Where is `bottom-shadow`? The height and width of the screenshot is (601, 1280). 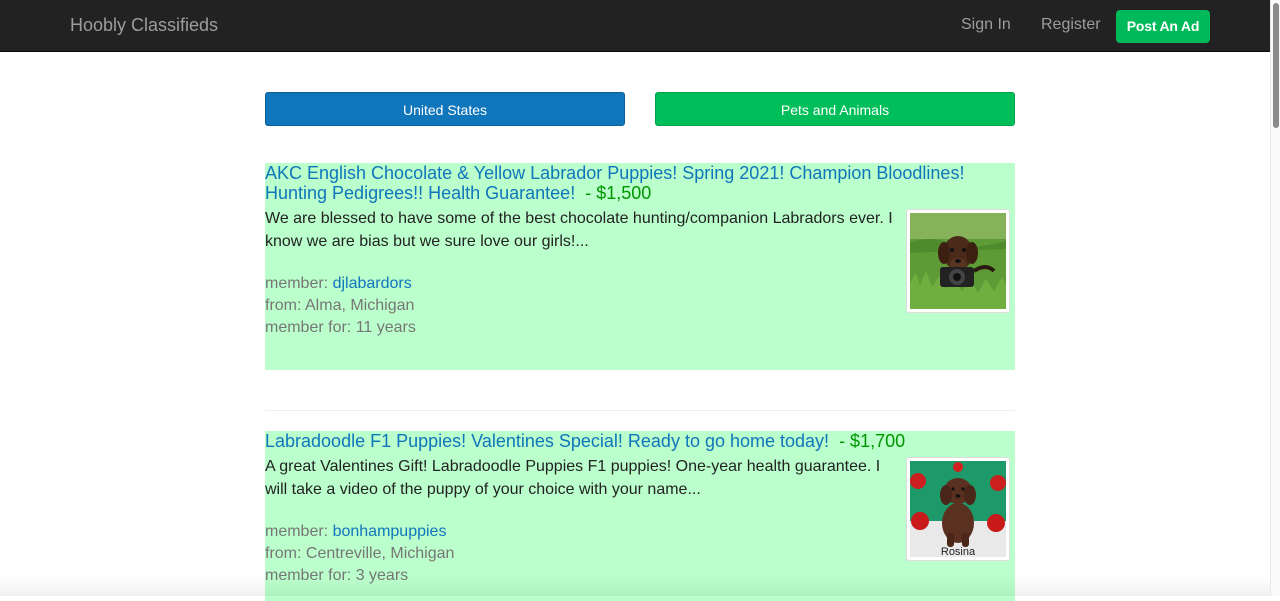 bottom-shadow is located at coordinates (635, 586).